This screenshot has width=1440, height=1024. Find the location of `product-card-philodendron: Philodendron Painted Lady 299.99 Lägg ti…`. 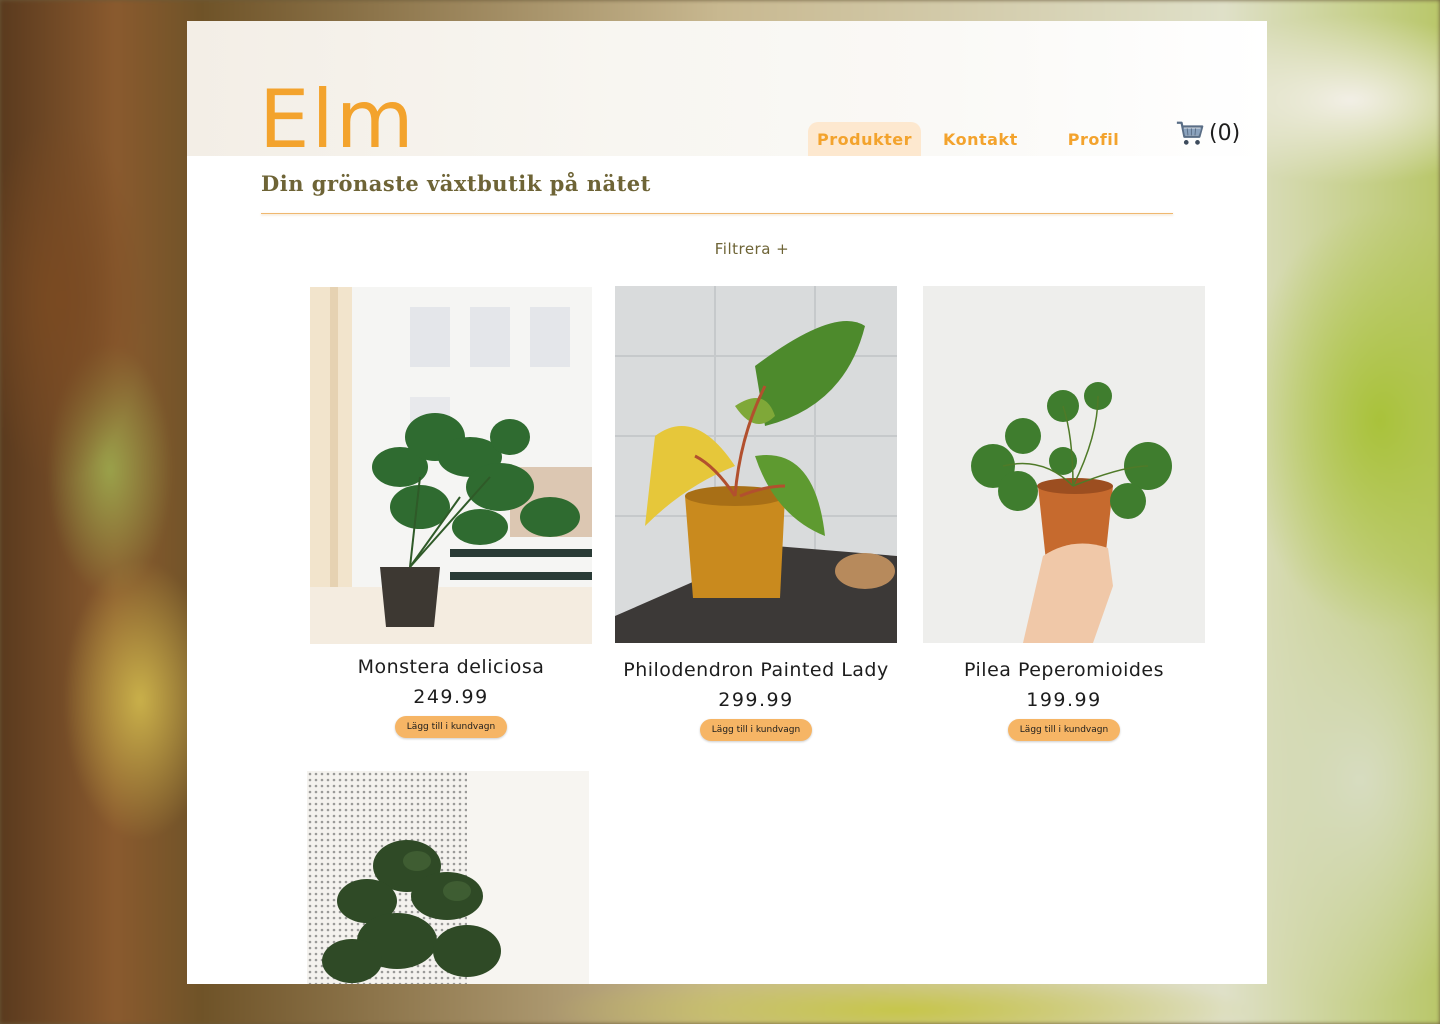

product-card-philodendron: Philodendron Painted Lady 299.99 Lägg ti… is located at coordinates (756, 513).